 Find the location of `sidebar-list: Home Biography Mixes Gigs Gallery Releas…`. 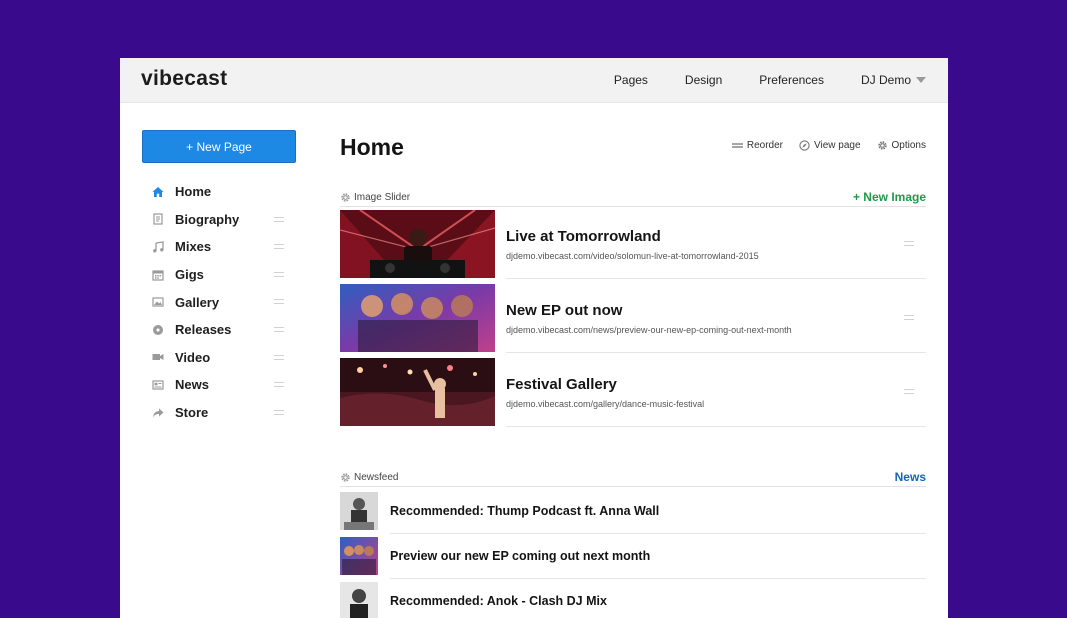

sidebar-list: Home Biography Mixes Gigs Gallery Releas… is located at coordinates (219, 302).